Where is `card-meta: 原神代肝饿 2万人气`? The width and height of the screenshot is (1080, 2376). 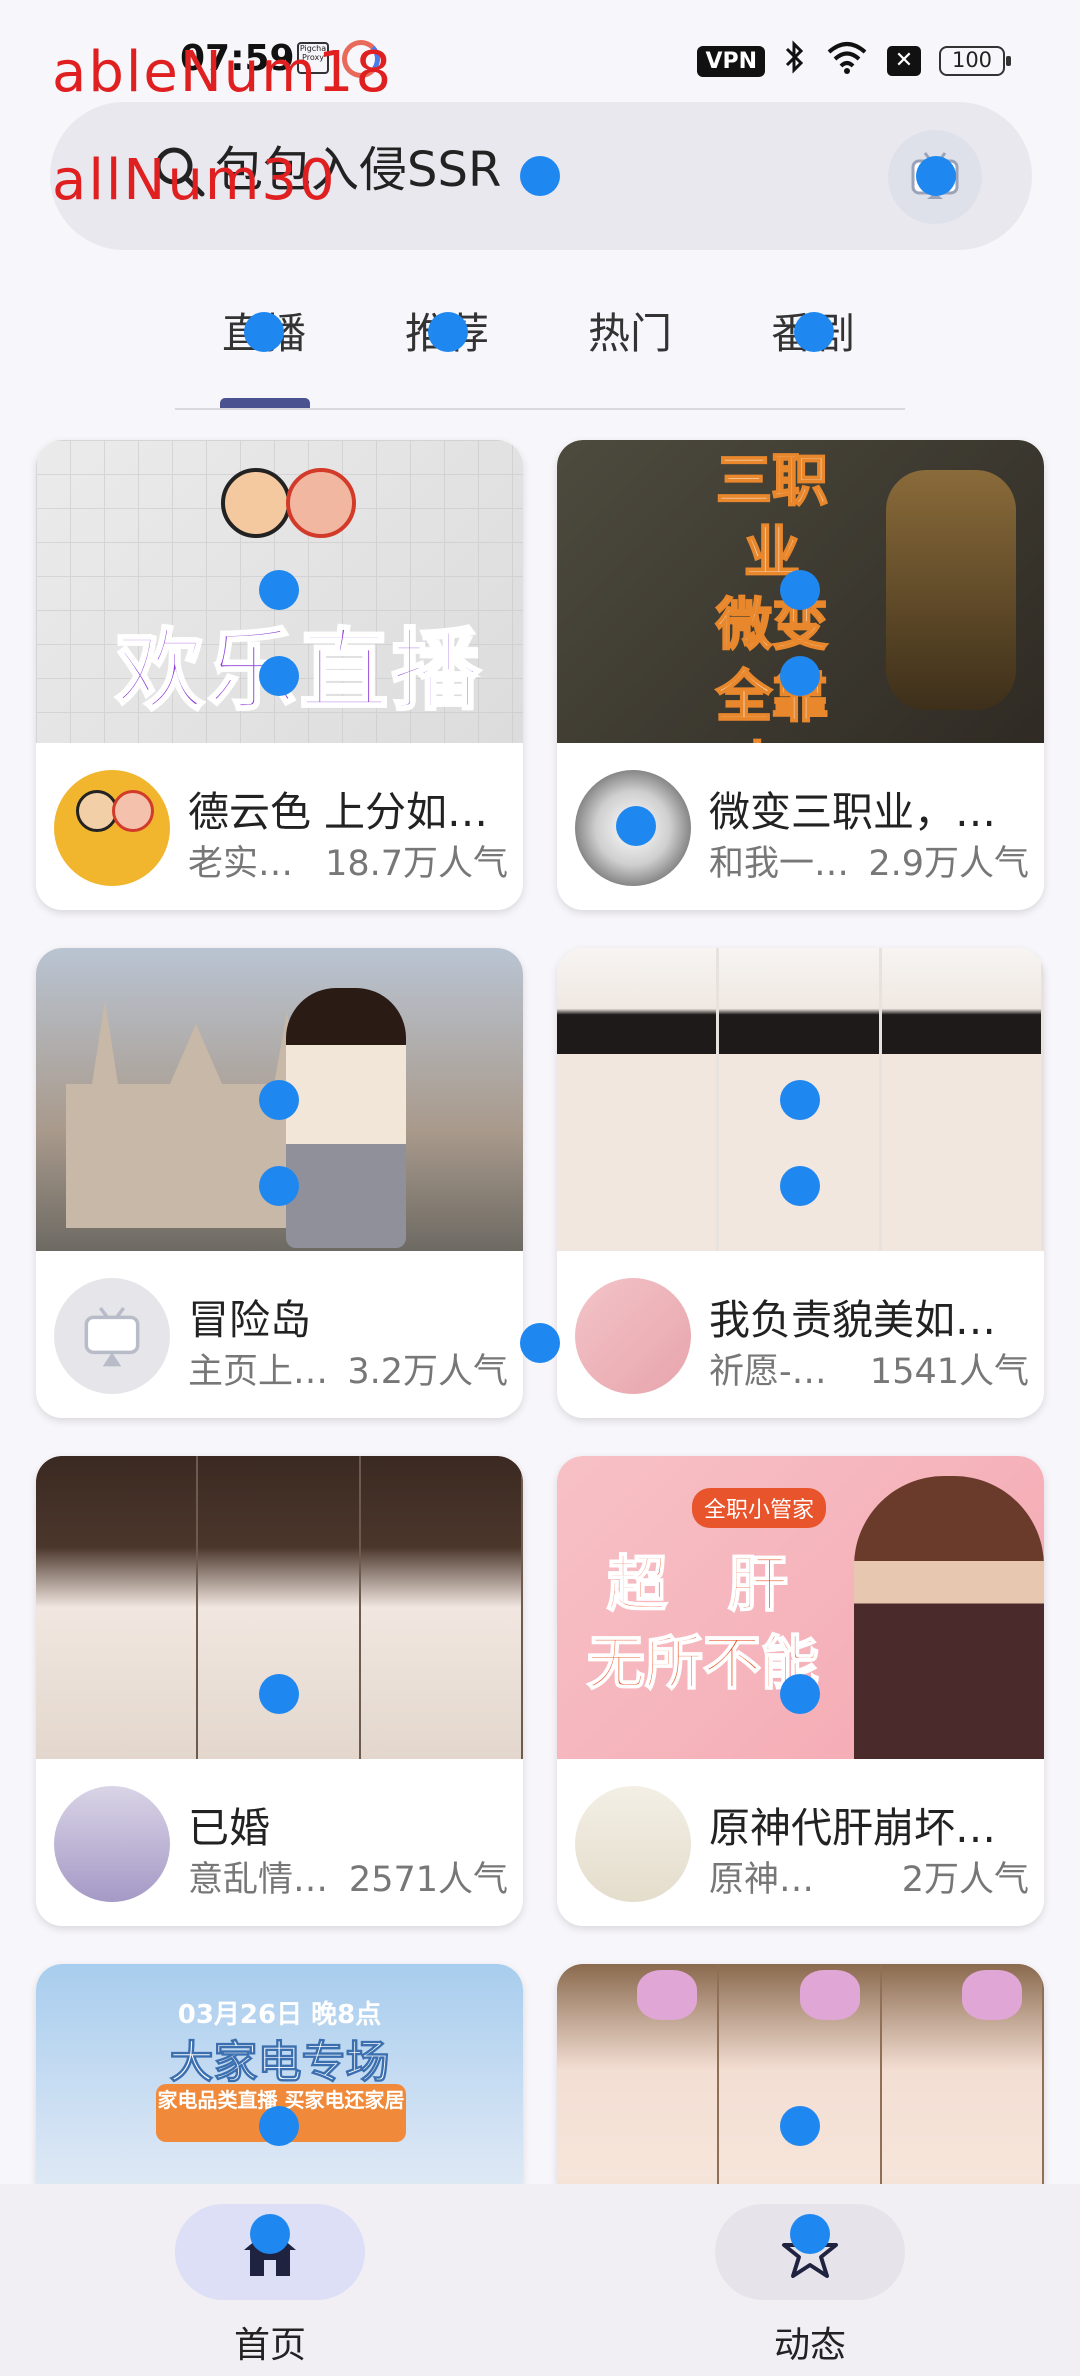
card-meta: 原神代肝饿 2万人气 is located at coordinates (869, 1876).